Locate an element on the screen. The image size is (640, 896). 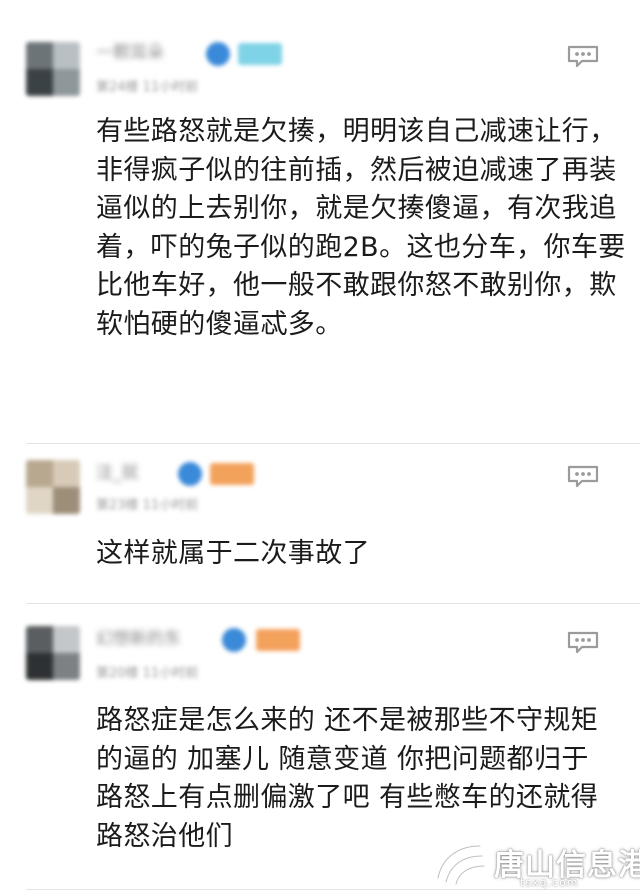
username: 幻想新的东 is located at coordinates (138, 639).